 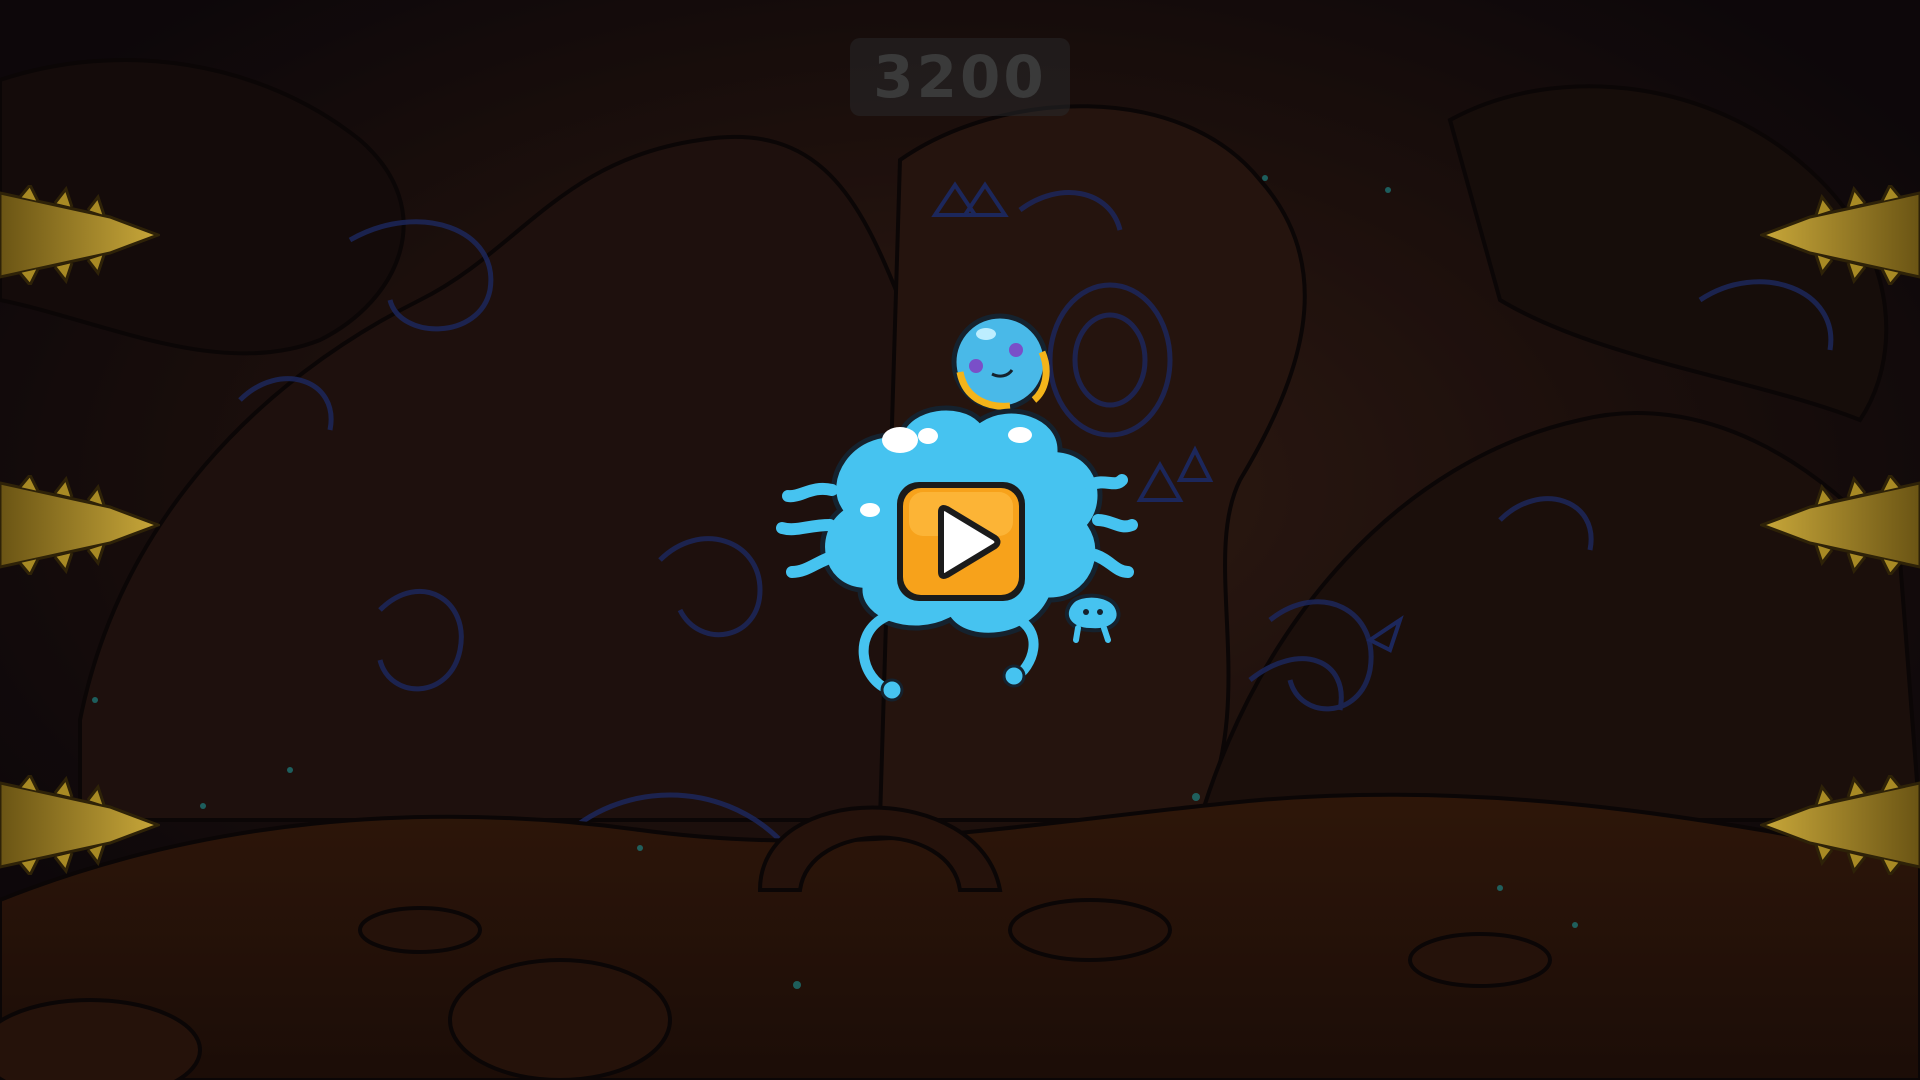 What do you see at coordinates (1092, 618) in the screenshot?
I see `droplet-slime` at bounding box center [1092, 618].